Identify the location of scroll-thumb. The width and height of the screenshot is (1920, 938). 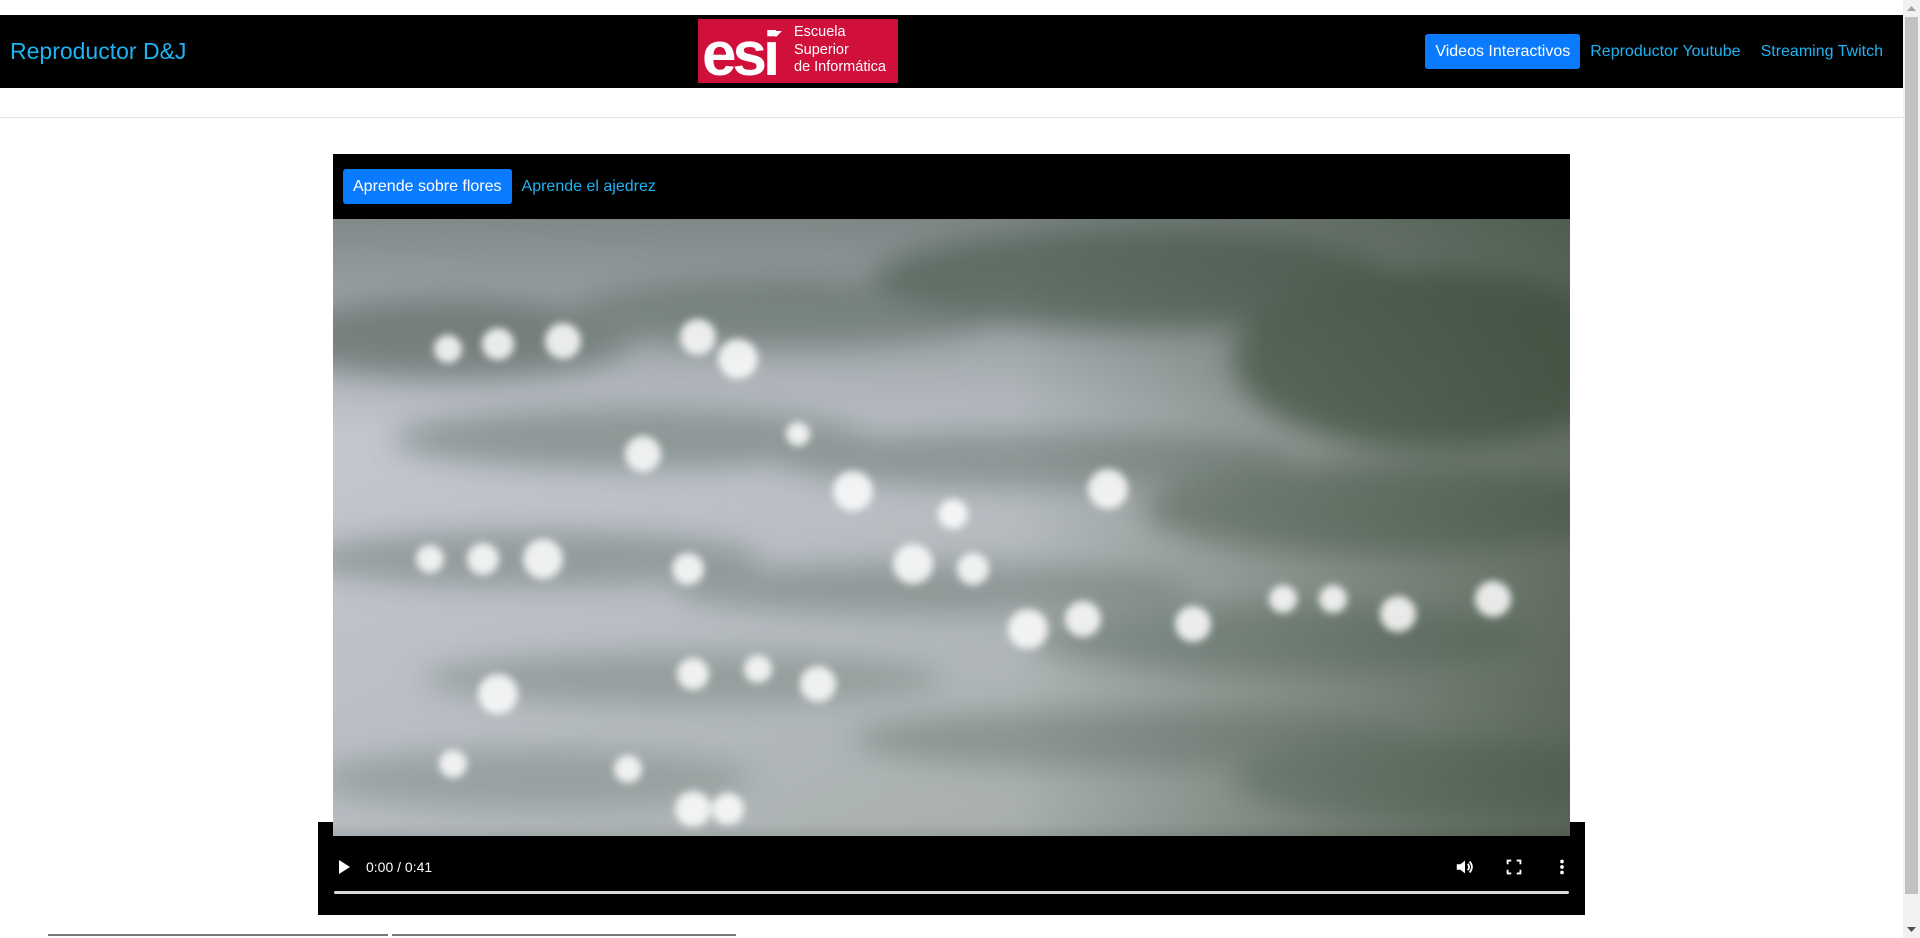
(1911, 455).